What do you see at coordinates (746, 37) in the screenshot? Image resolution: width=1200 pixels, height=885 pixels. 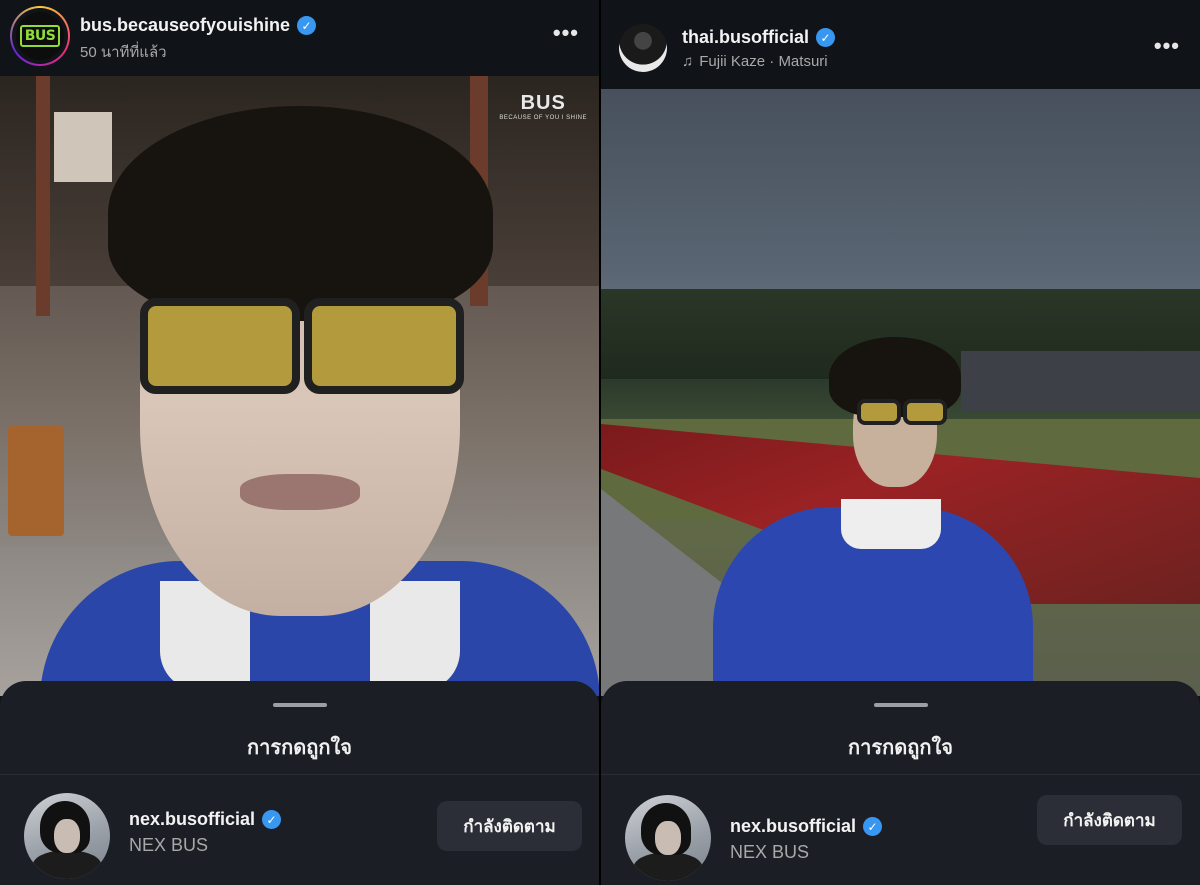 I see `username-text: thai.busofficial` at bounding box center [746, 37].